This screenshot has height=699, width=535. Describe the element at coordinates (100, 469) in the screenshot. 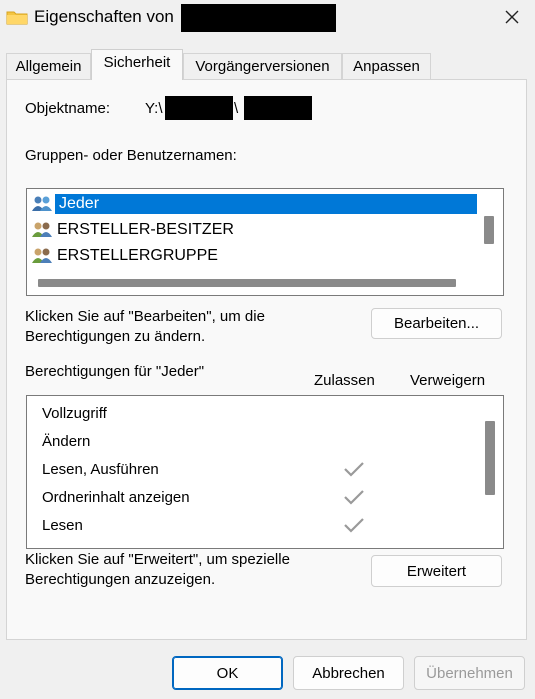

I see `permission-name: Lesen, Ausführen` at that location.